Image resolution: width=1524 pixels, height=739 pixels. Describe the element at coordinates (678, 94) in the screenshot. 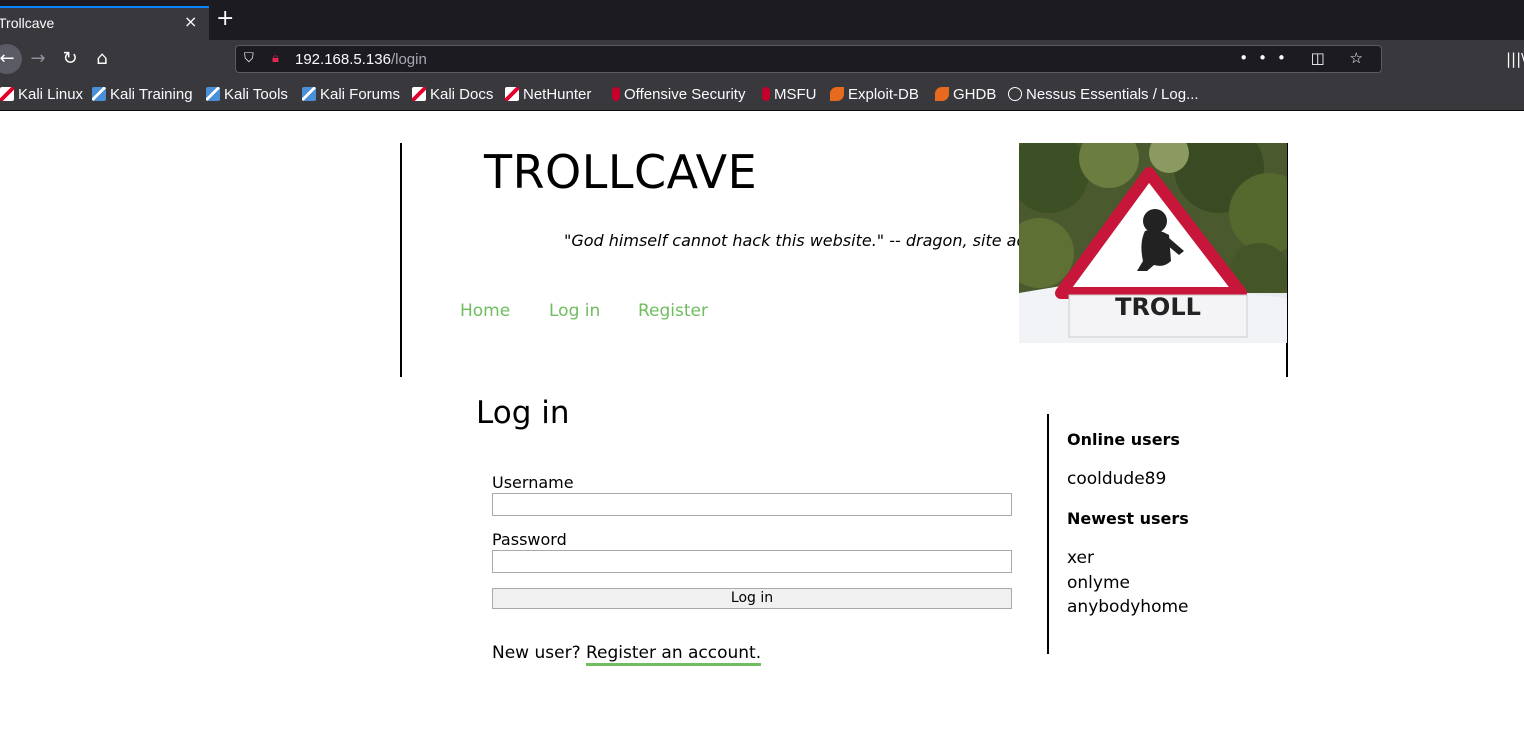

I see `bookmark-offensive-security: Offensive Security` at that location.